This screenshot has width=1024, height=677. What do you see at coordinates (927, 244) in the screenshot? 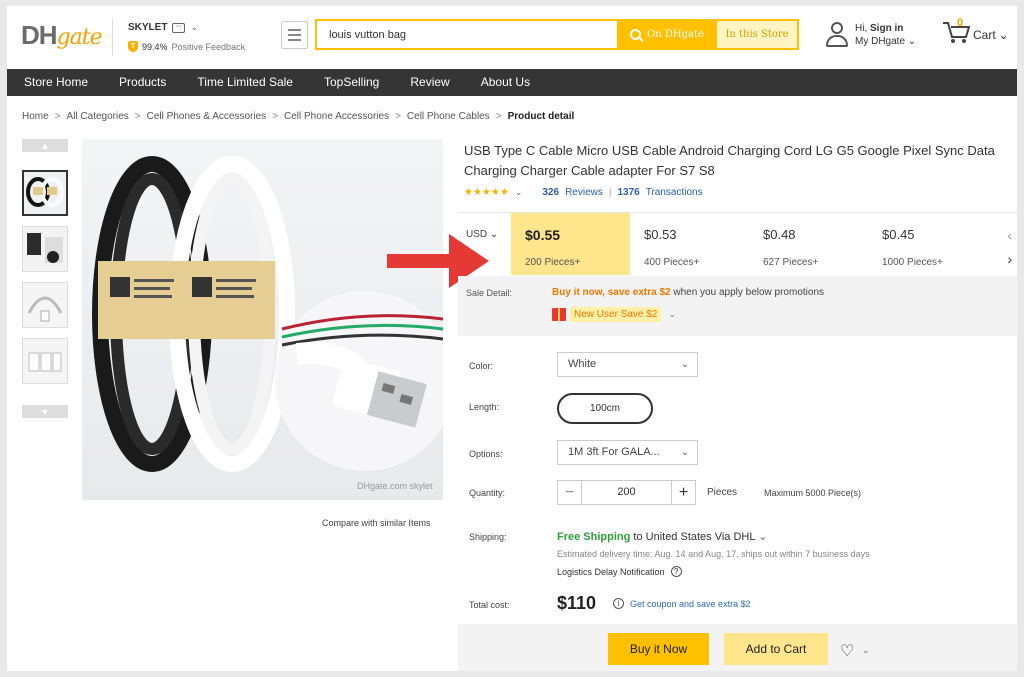
I see `price-tier-4: $0.45 1000 Pieces+` at bounding box center [927, 244].